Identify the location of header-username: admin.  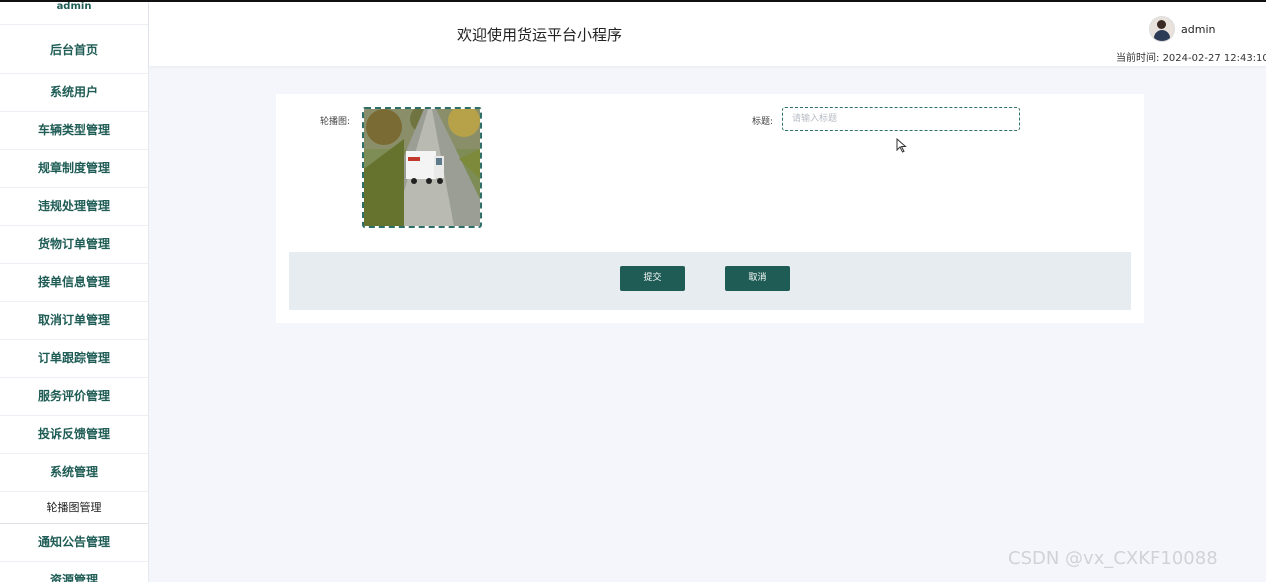
(1198, 29).